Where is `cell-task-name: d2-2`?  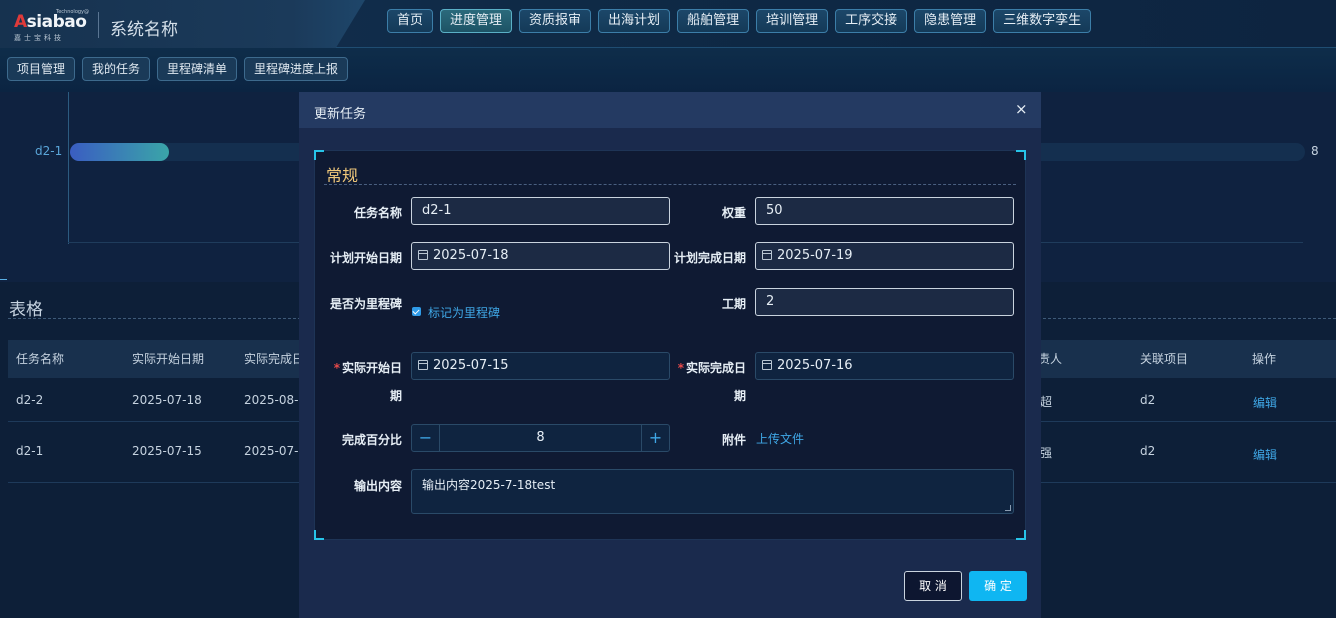
cell-task-name: d2-2 is located at coordinates (30, 400).